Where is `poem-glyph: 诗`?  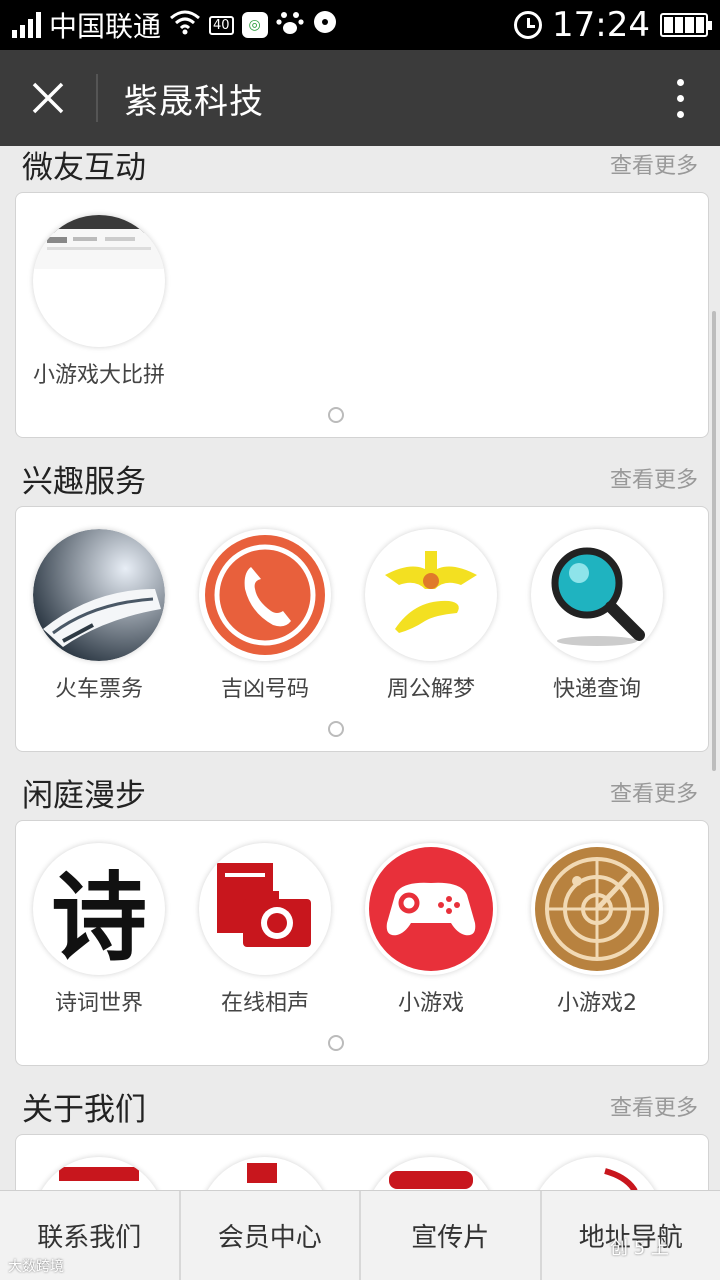
poem-glyph: 诗 is located at coordinates (99, 917).